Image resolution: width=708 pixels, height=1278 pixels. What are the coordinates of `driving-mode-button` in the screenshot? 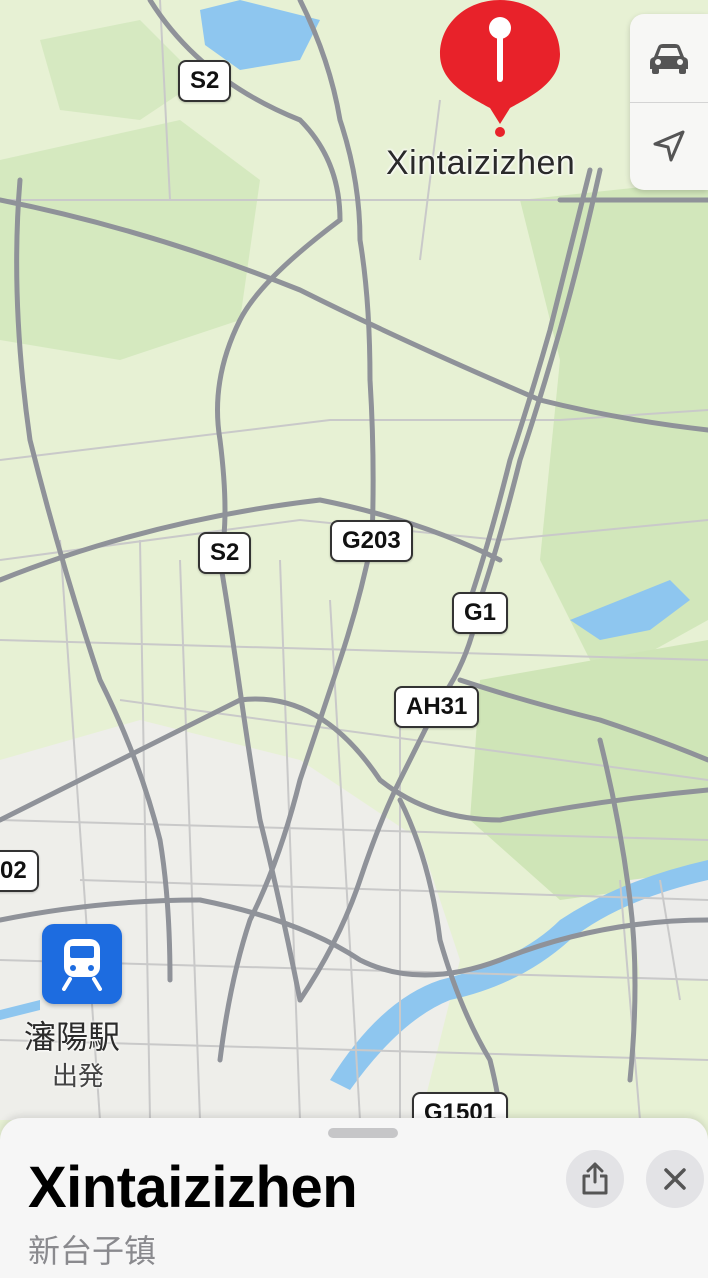 It's located at (669, 58).